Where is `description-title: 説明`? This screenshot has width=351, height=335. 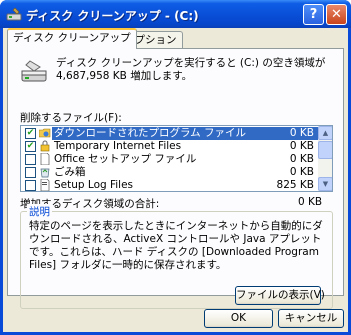 description-title: 説明 is located at coordinates (39, 211).